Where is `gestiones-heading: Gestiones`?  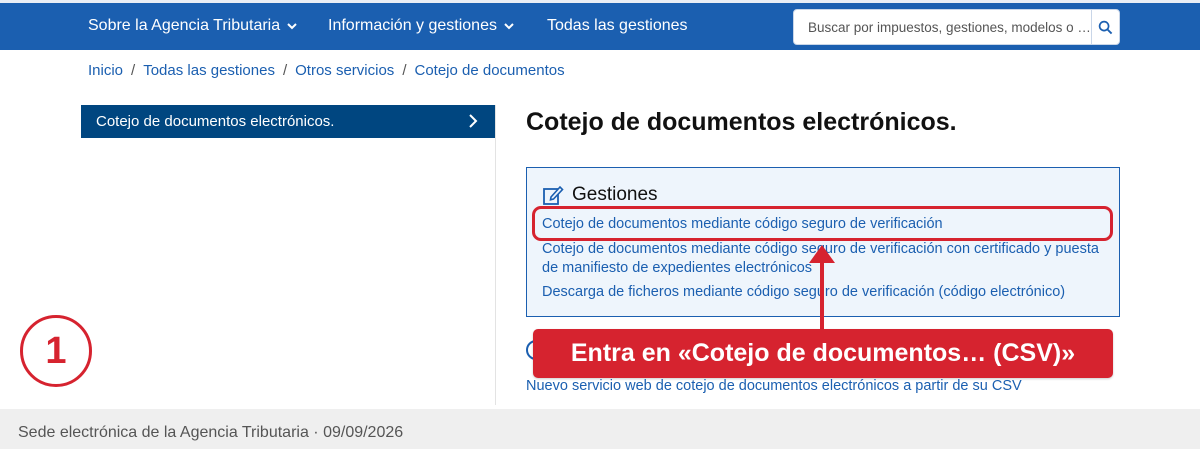 gestiones-heading: Gestiones is located at coordinates (600, 195).